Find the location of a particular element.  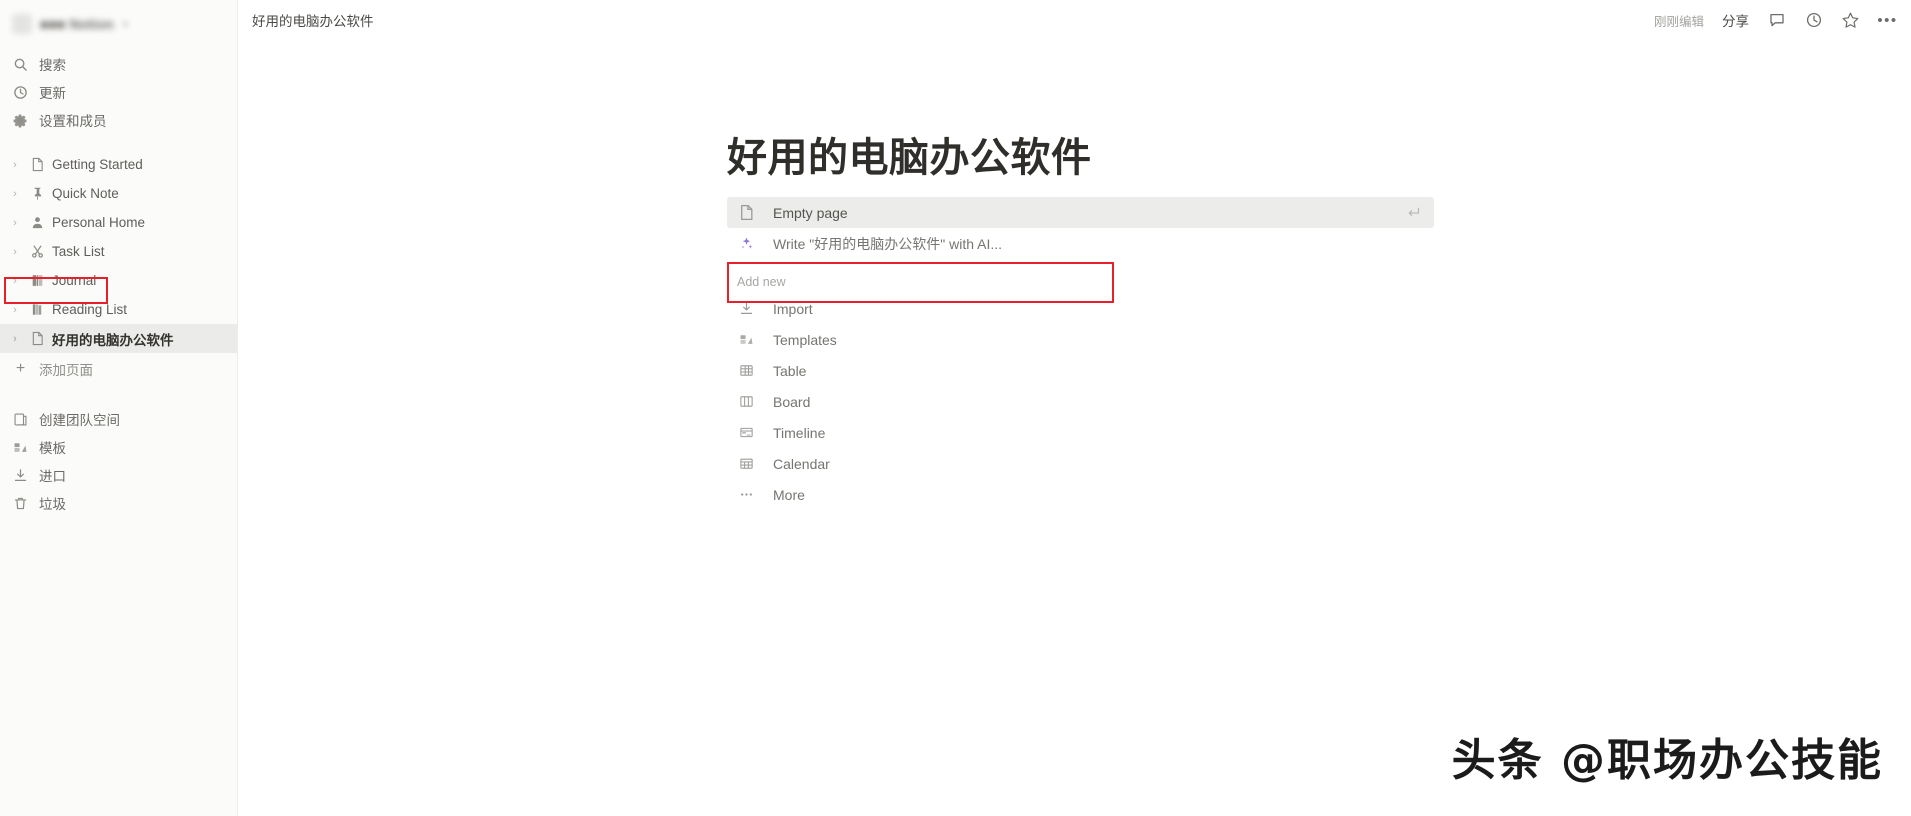

search-icon is located at coordinates (20, 64).